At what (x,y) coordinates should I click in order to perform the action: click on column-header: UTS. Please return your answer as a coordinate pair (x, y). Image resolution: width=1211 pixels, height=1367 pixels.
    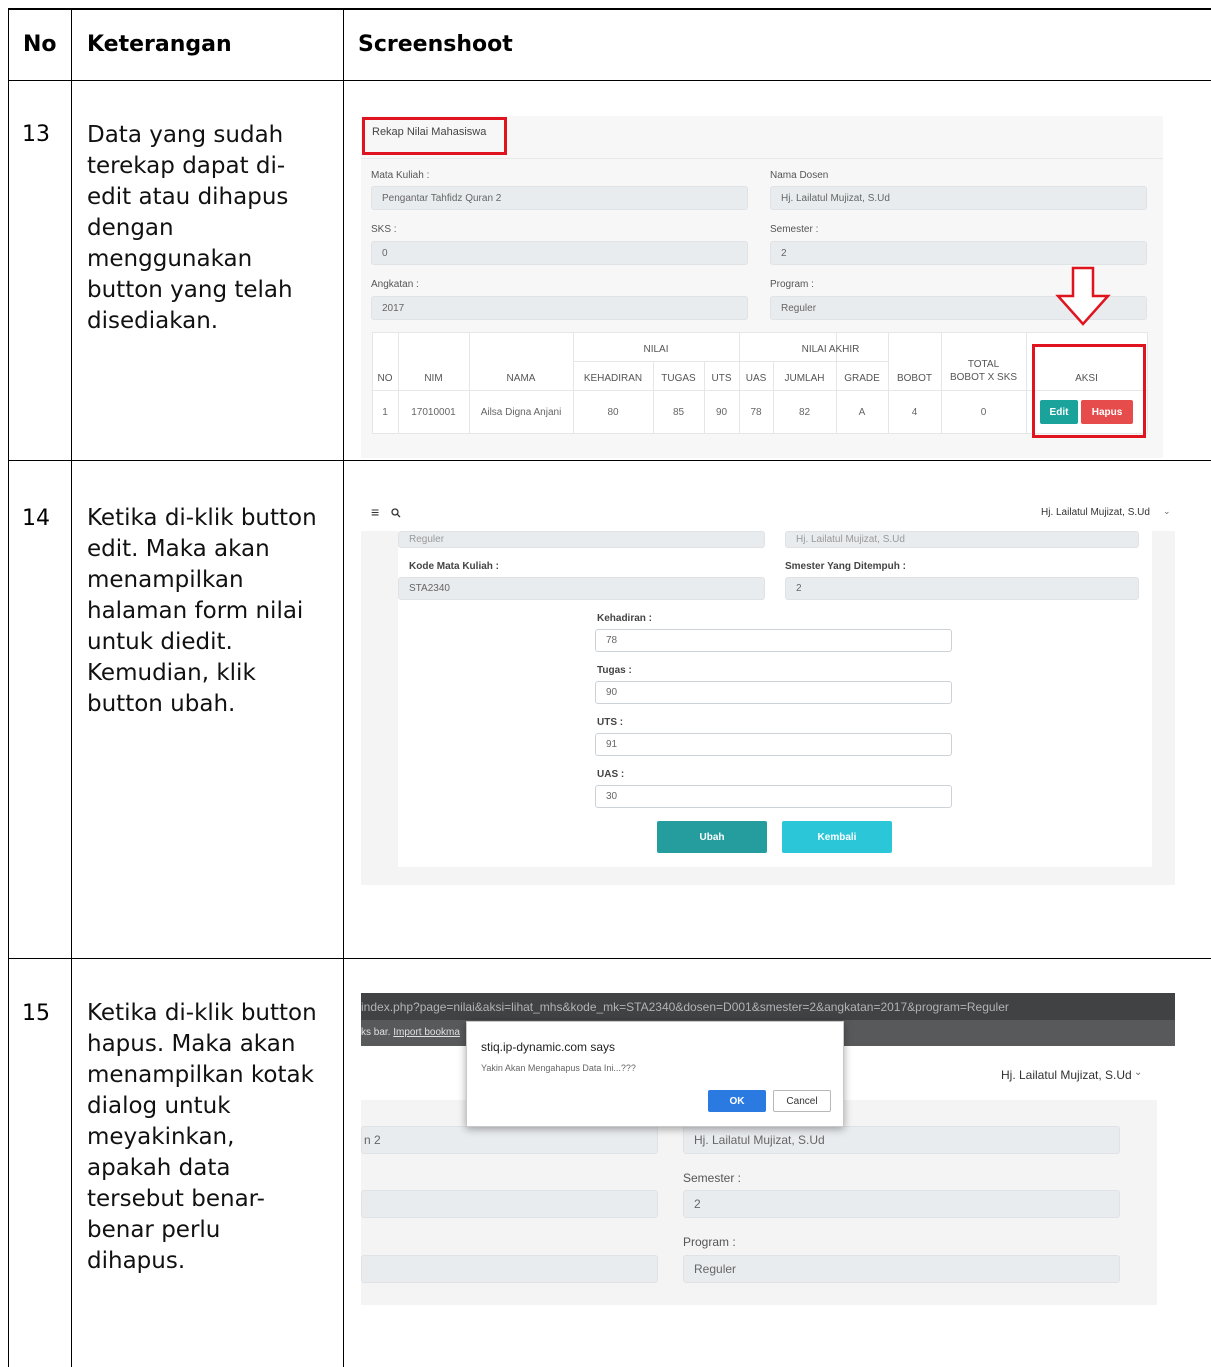
    Looking at the image, I should click on (721, 378).